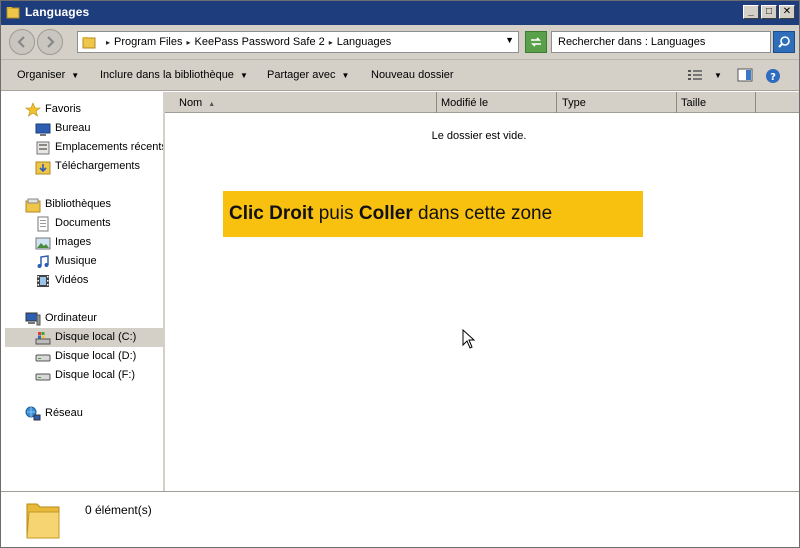  What do you see at coordinates (73, 242) in the screenshot?
I see `sidebar-item-label: Images` at bounding box center [73, 242].